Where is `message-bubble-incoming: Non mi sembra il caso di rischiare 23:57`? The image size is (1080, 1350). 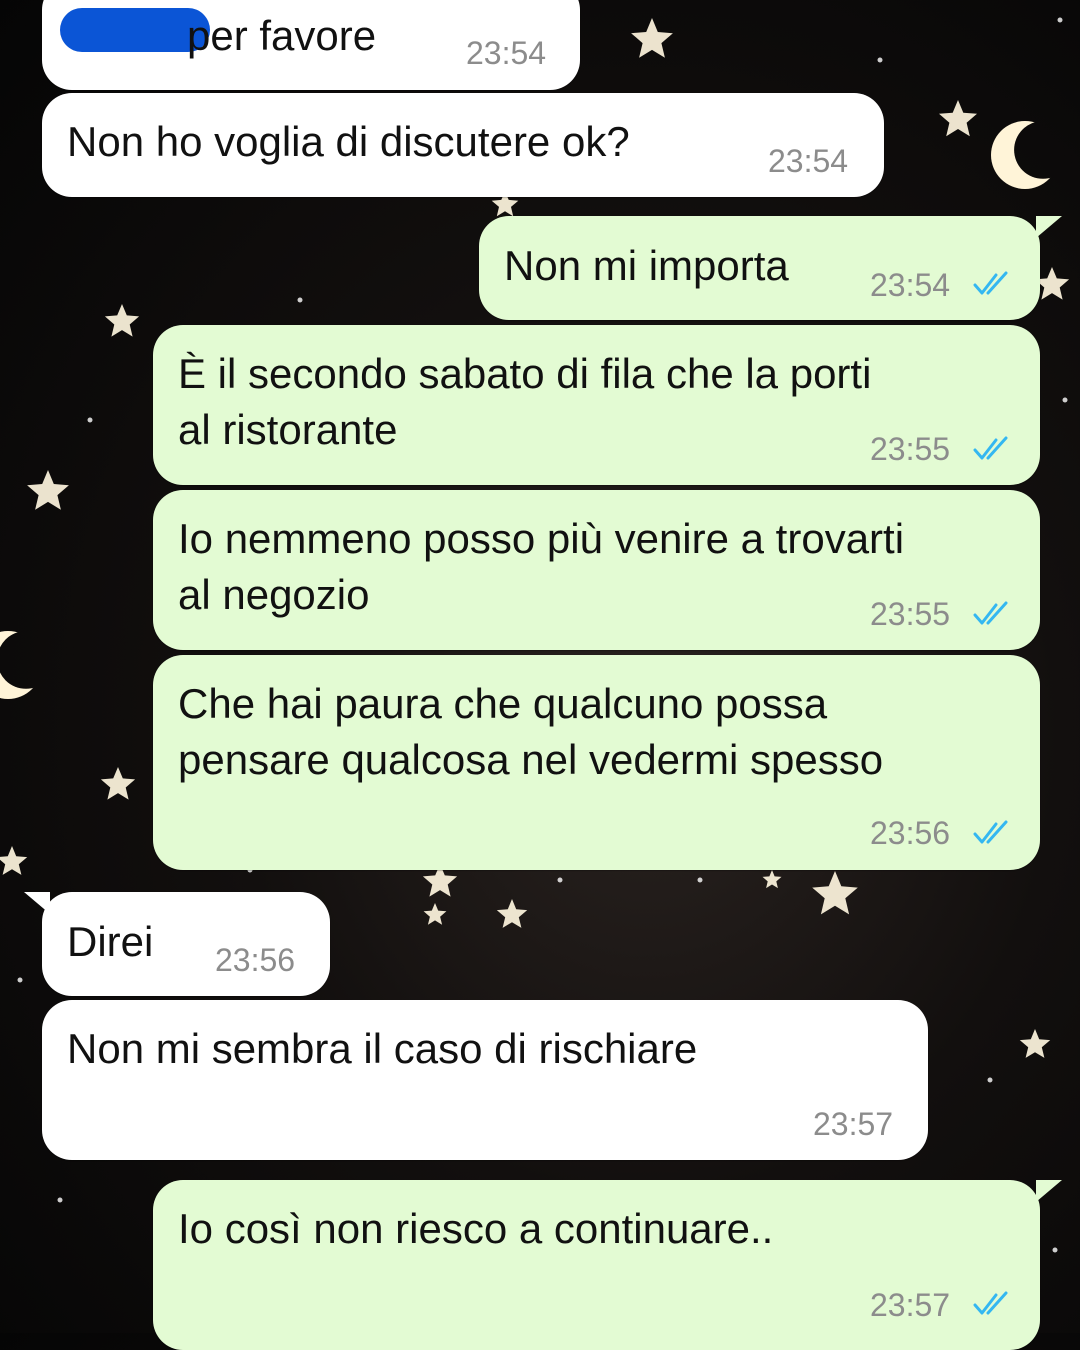
message-bubble-incoming: Non mi sembra il caso di rischiare 23:57 is located at coordinates (485, 1080).